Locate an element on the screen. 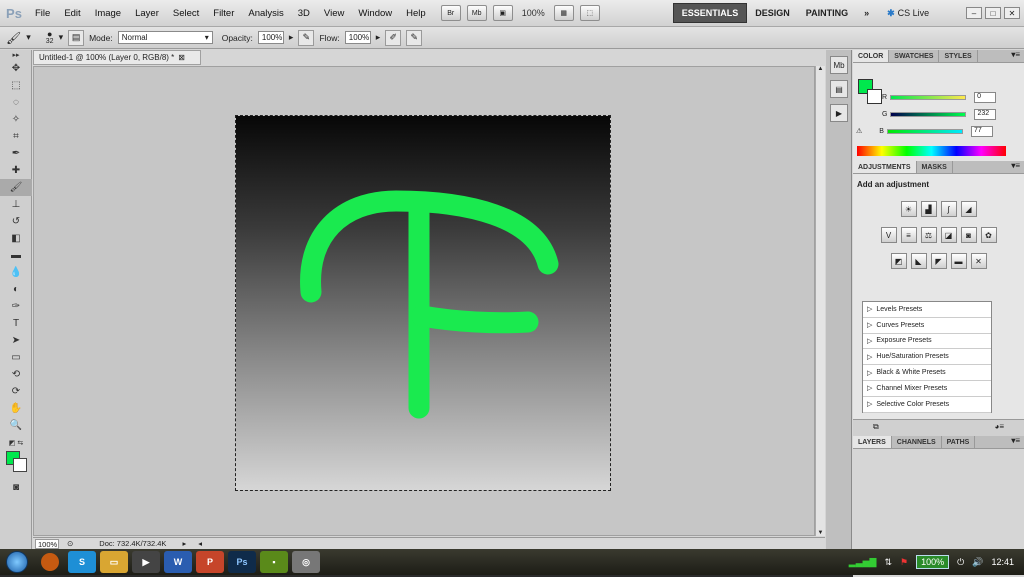 The height and width of the screenshot is (577, 1024). adjustments-options-icon: ◕≡ is located at coordinates (1000, 429).